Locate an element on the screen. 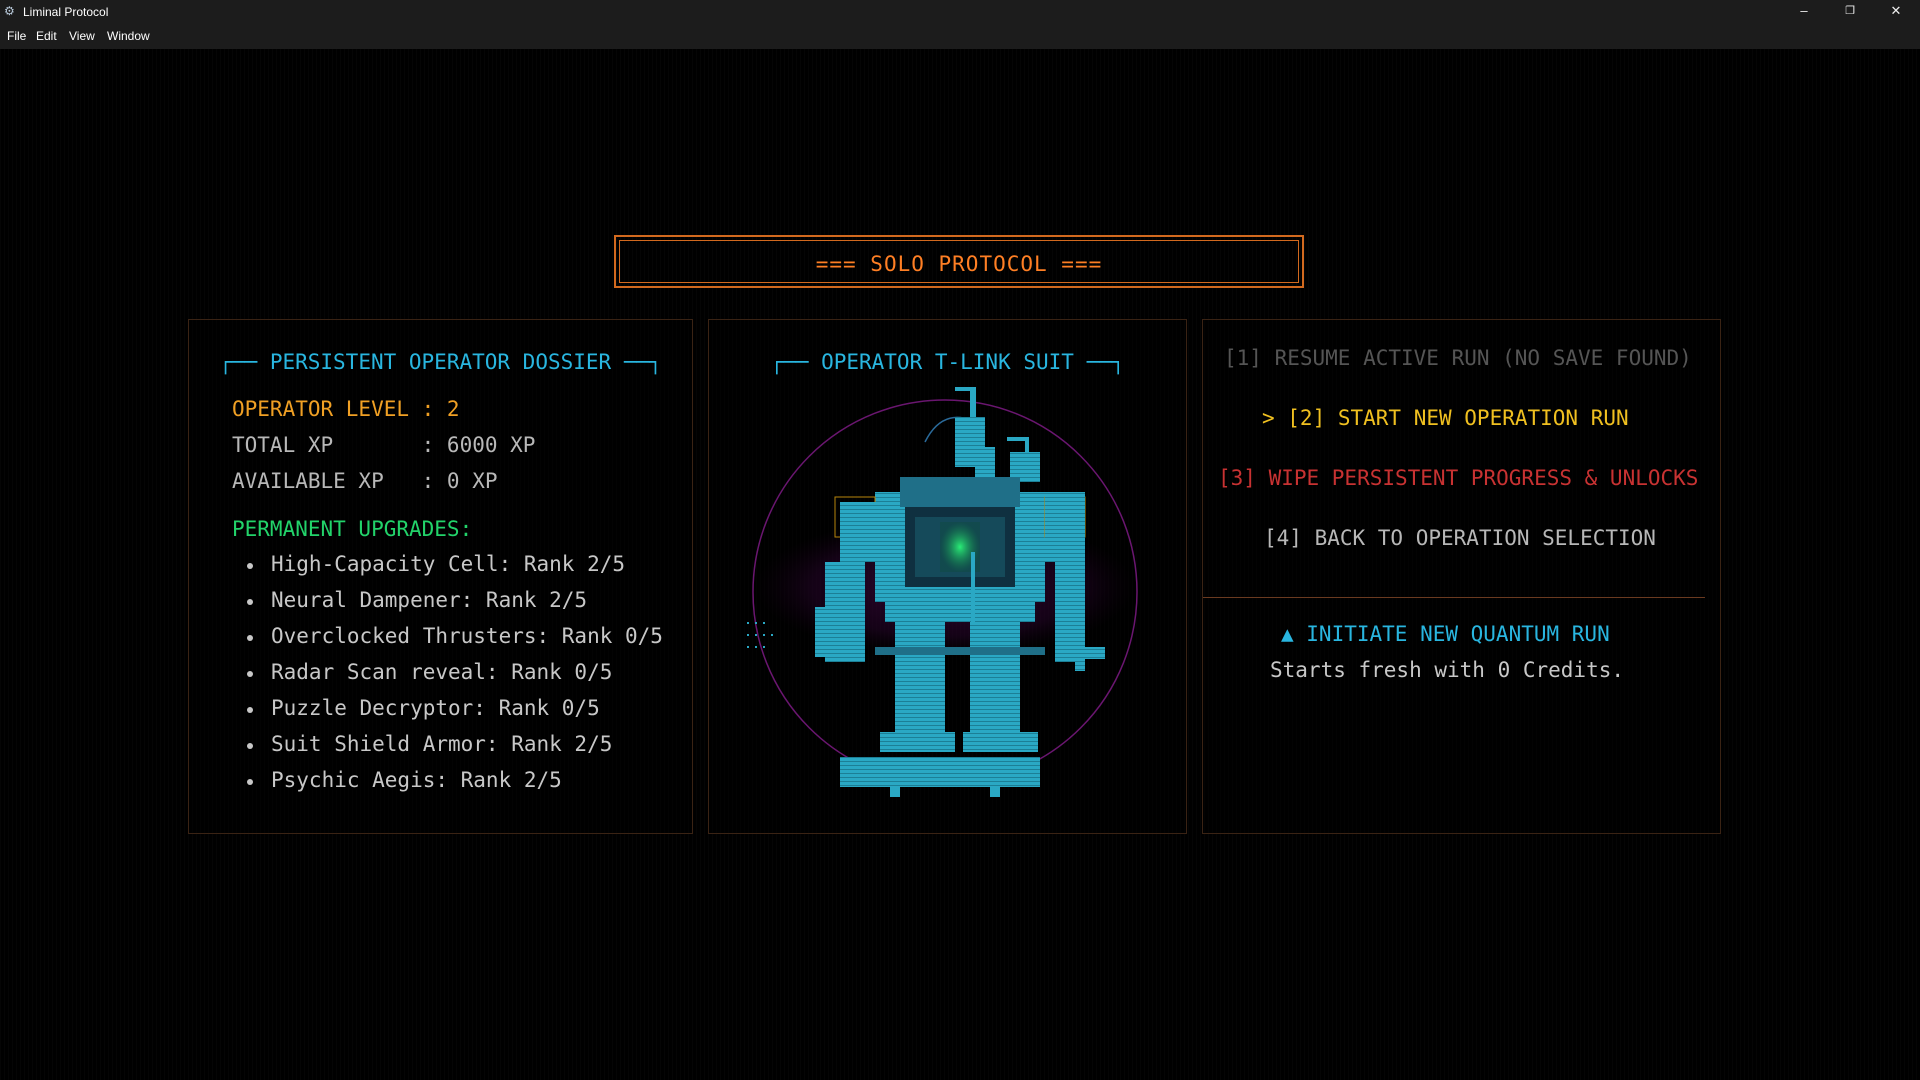 The height and width of the screenshot is (1080, 1920). upgrades-title: PERMANENT UPGRADES: is located at coordinates (352, 529).